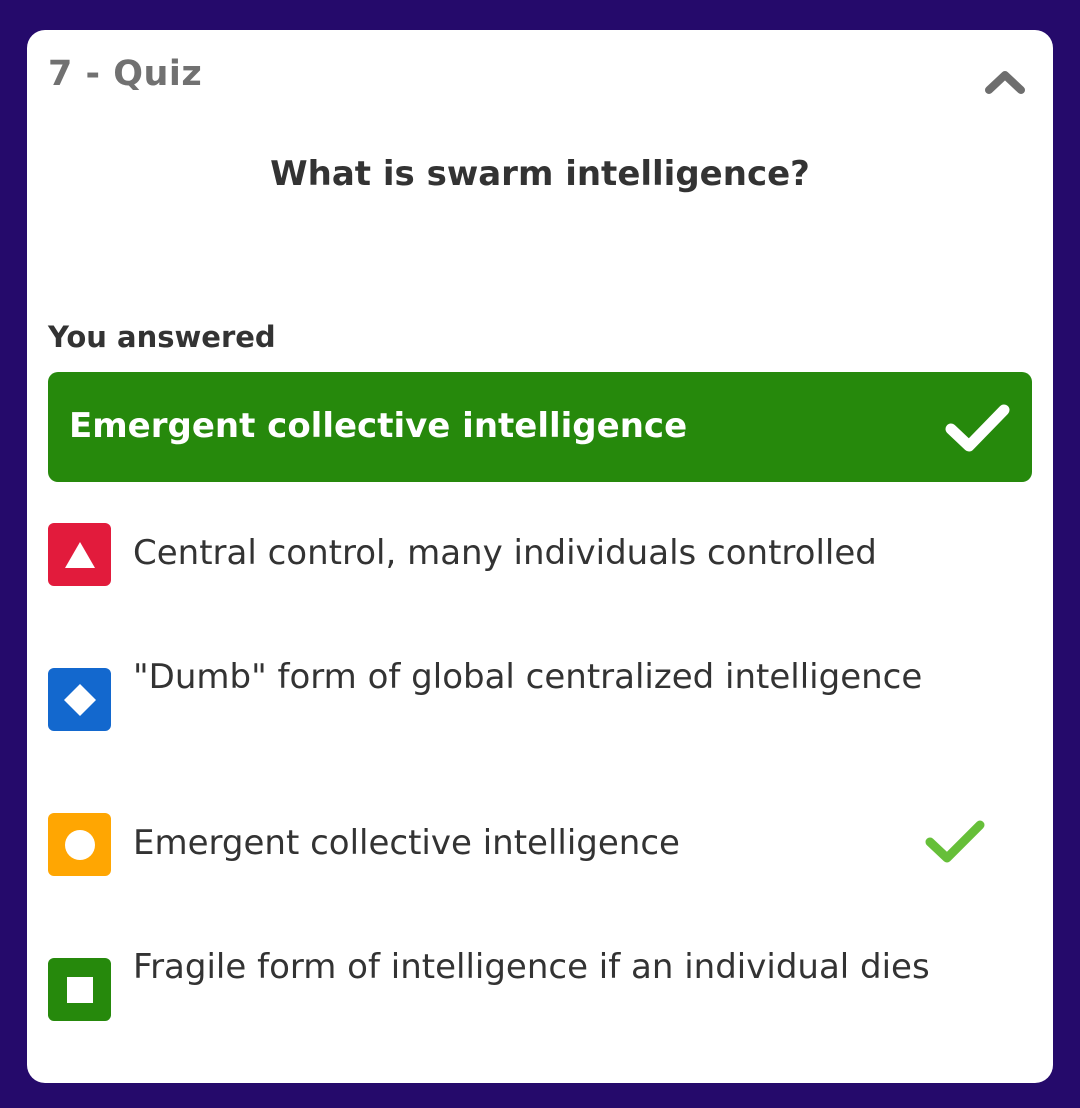  I want to click on triangle-badge, so click(79, 554).